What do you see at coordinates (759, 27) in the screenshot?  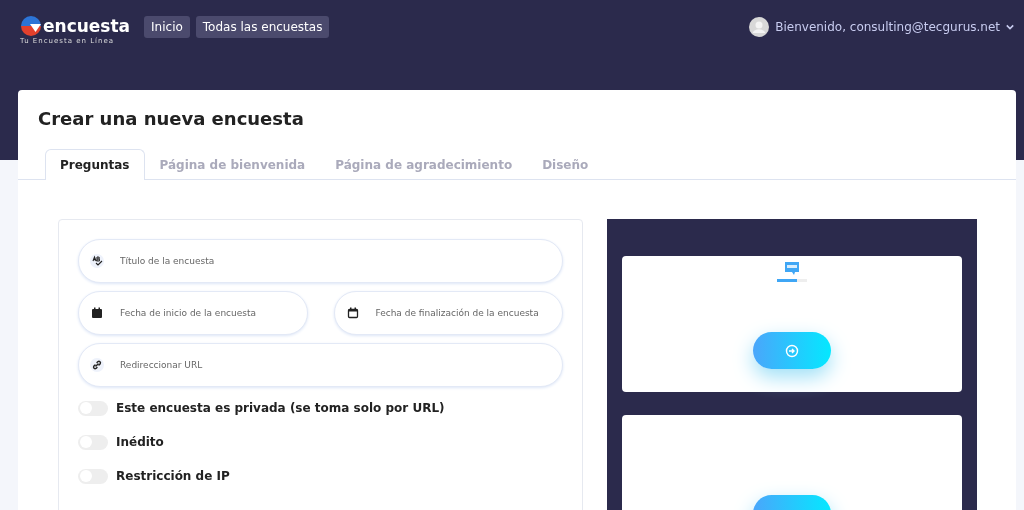 I see `avatar-icon` at bounding box center [759, 27].